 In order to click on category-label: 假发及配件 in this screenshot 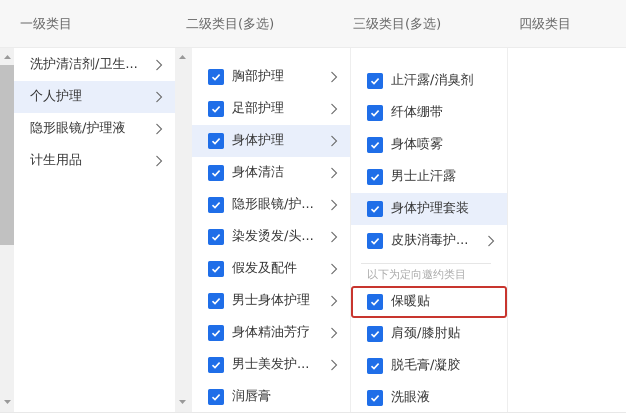, I will do `click(265, 269)`.